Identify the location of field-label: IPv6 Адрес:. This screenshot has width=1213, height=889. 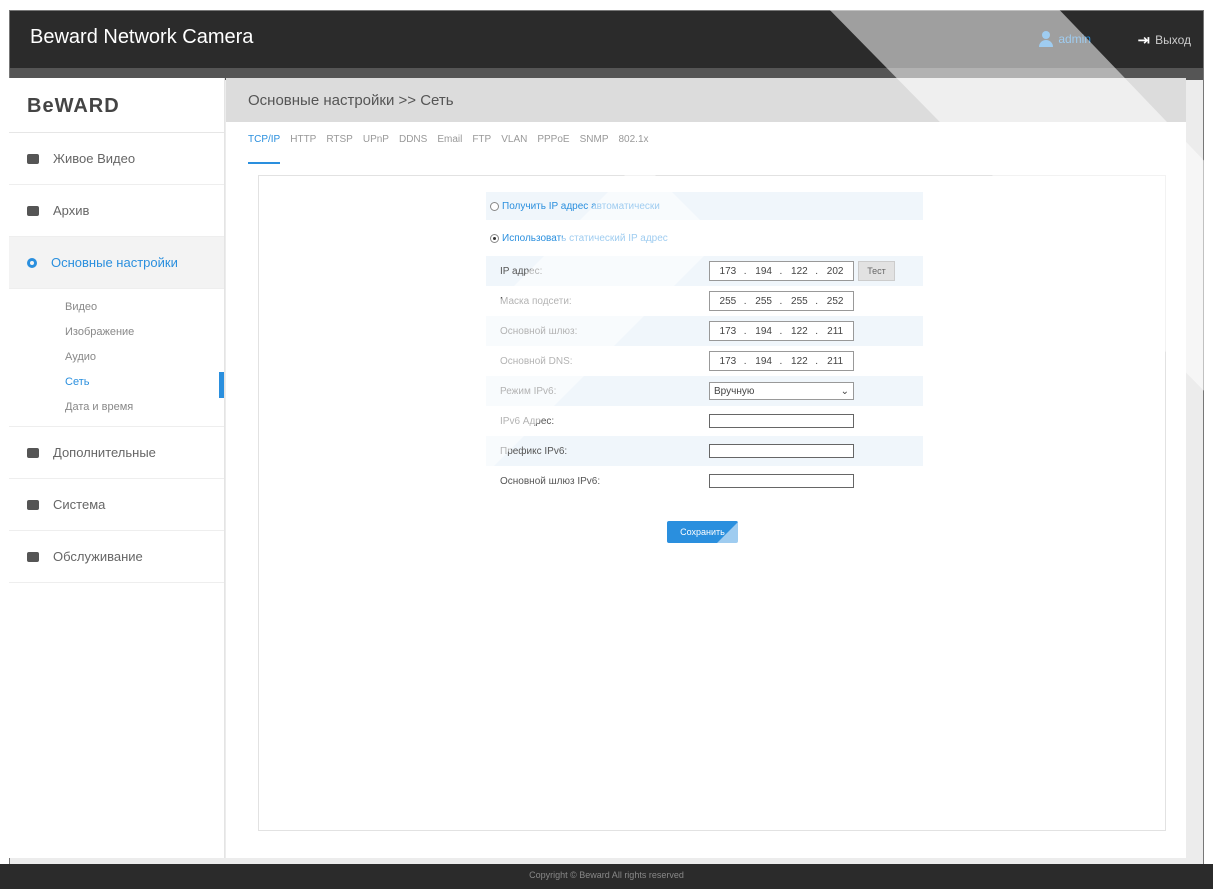
(527, 421).